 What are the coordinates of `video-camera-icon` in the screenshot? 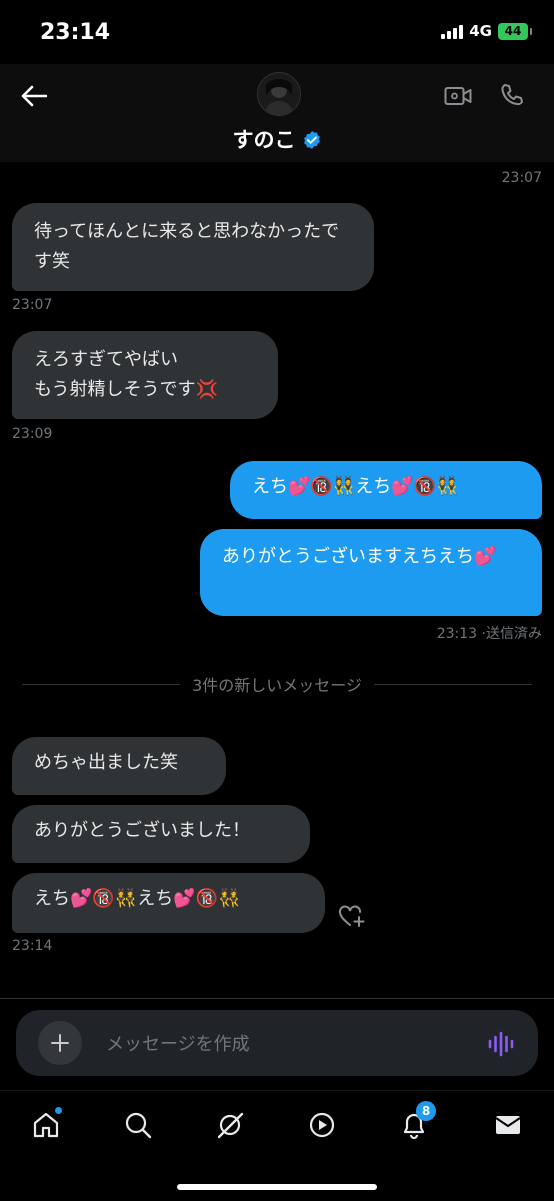 It's located at (458, 96).